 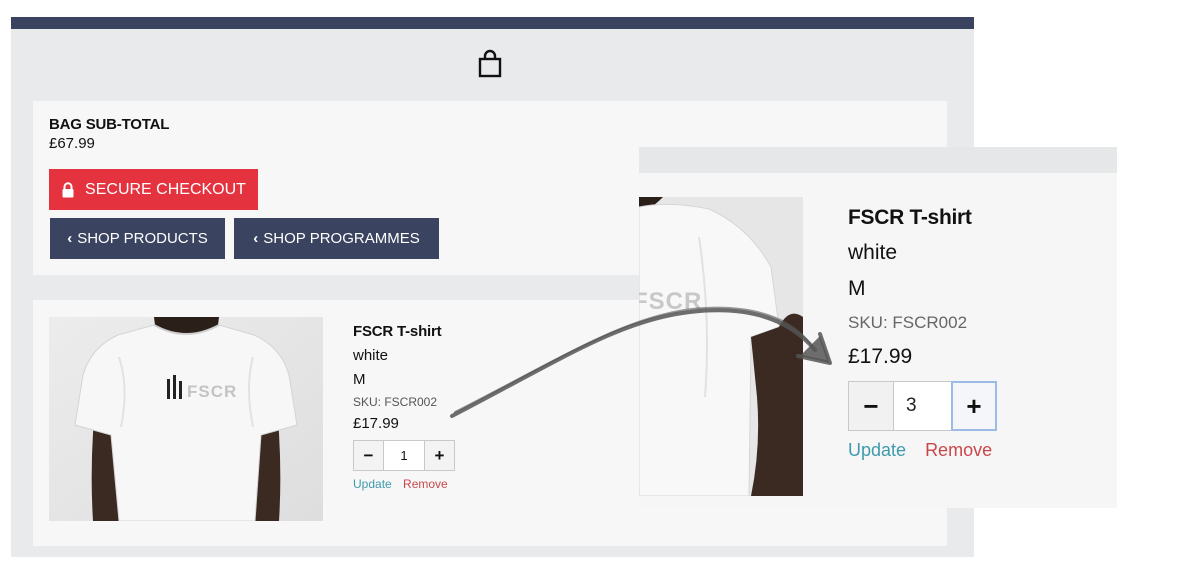 What do you see at coordinates (425, 484) in the screenshot?
I see `remove-link: Remove` at bounding box center [425, 484].